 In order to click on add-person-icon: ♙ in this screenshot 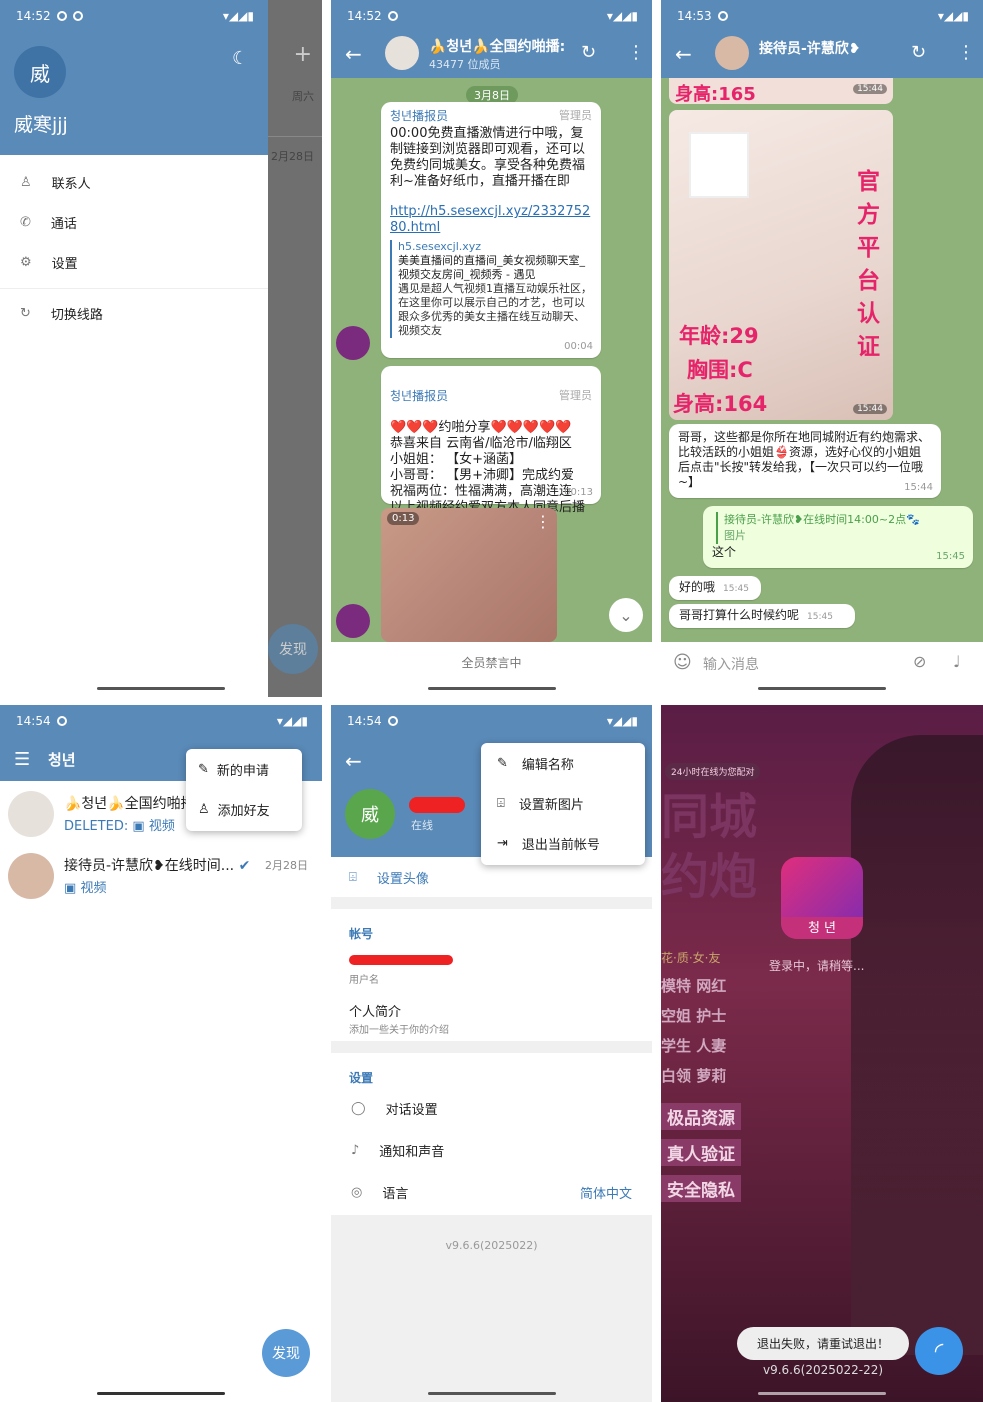, I will do `click(204, 809)`.